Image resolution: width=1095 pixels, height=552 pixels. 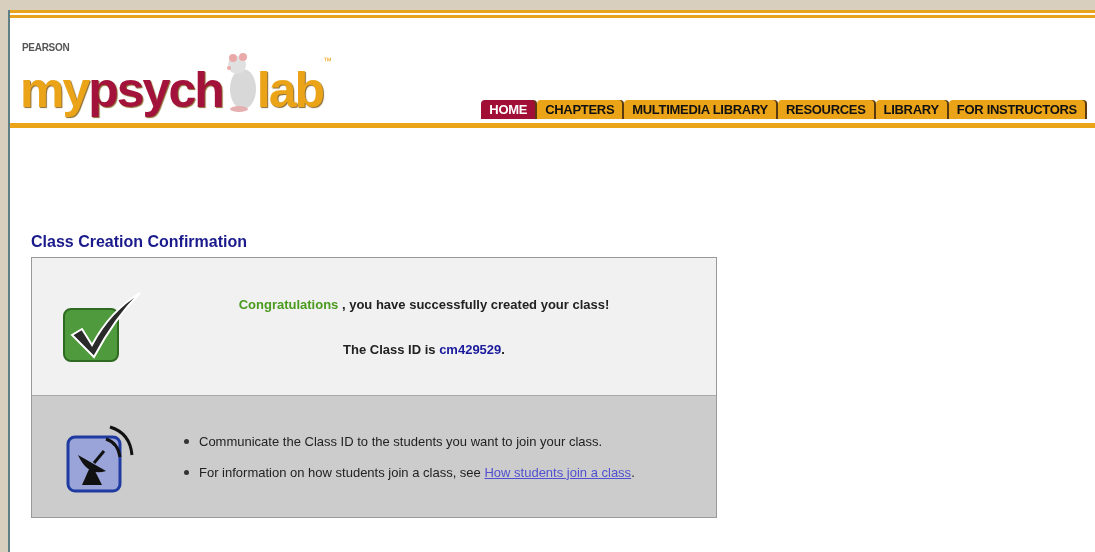 What do you see at coordinates (328, 61) in the screenshot?
I see `trademark: ™` at bounding box center [328, 61].